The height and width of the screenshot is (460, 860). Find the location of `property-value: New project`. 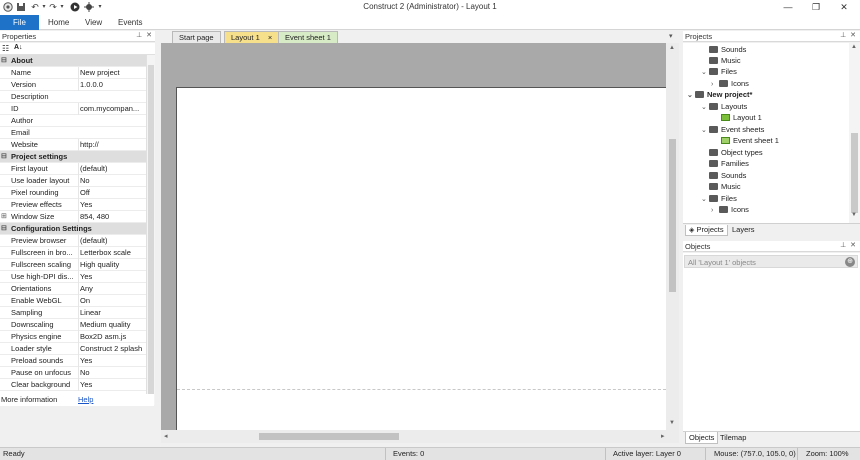

property-value: New project is located at coordinates (112, 73).